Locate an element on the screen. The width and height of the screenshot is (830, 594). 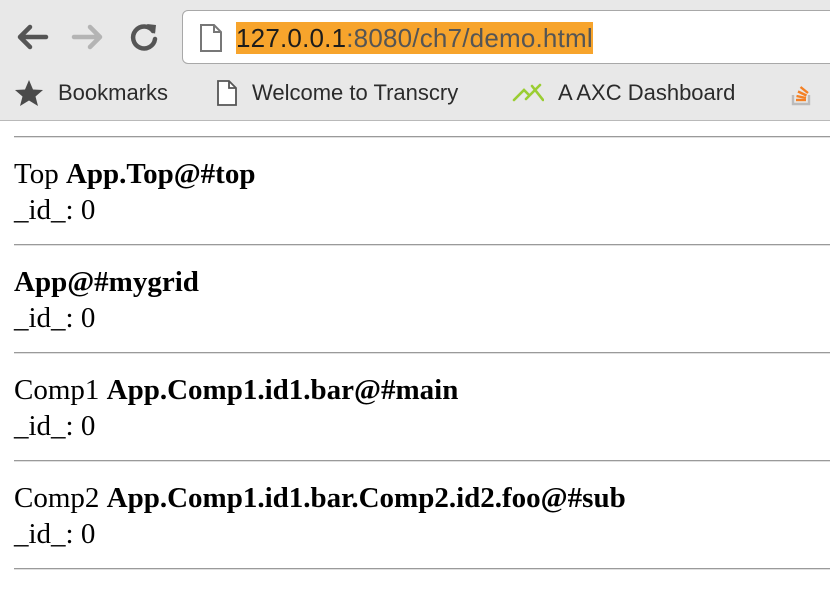
bookmark-label: Welcome to Transcry is located at coordinates (355, 92).